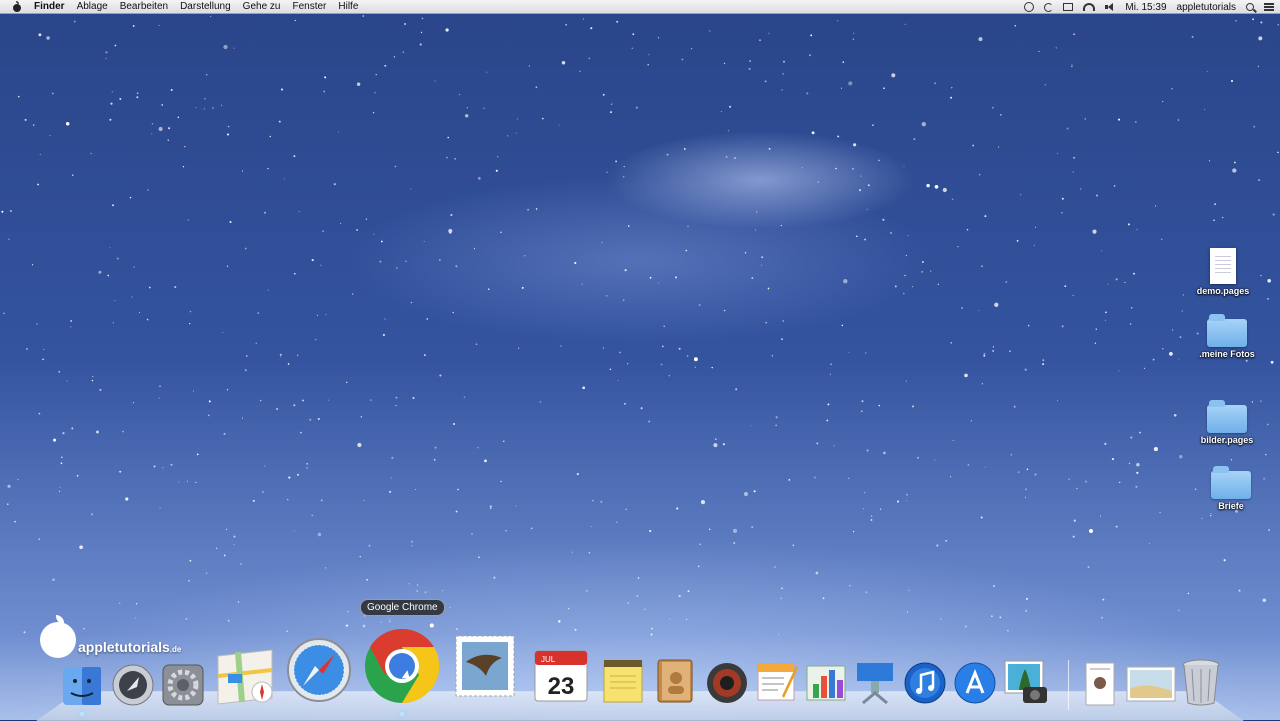 The image size is (1280, 721). I want to click on launchpad-icon, so click(133, 685).